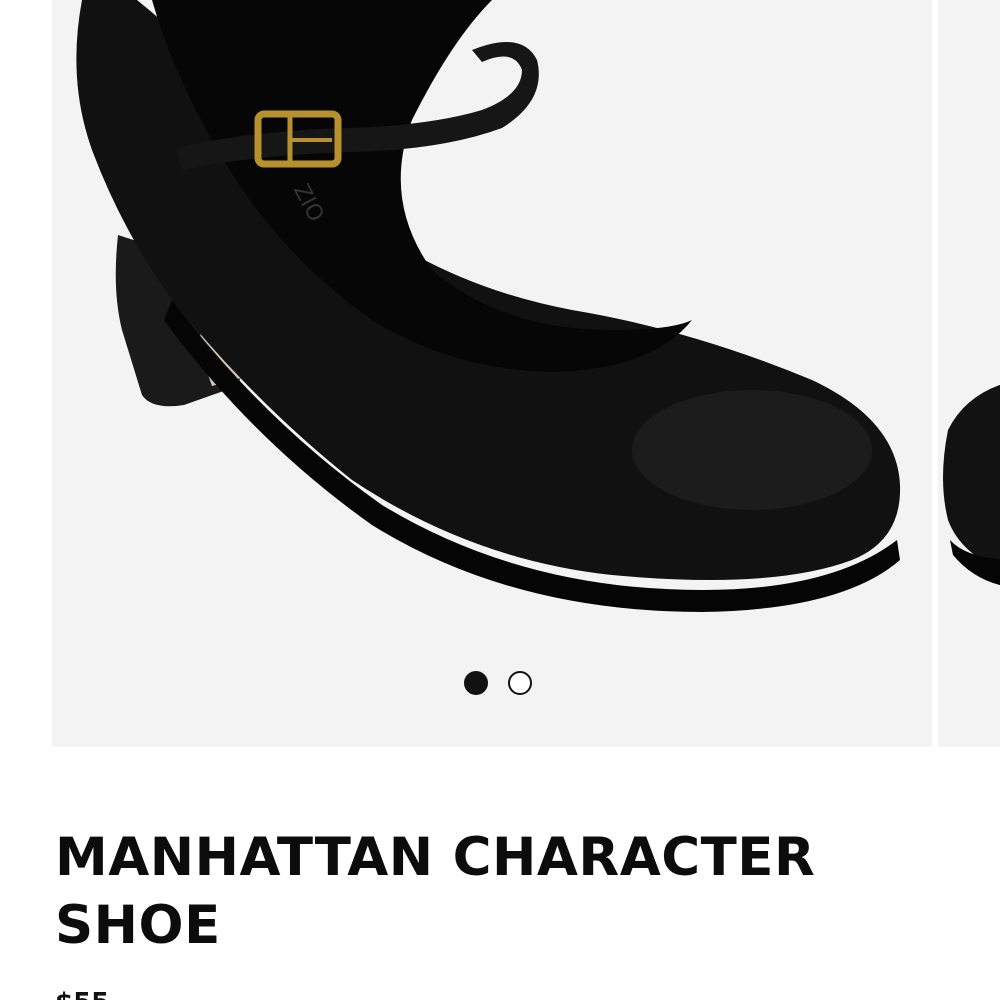 The width and height of the screenshot is (1000, 1000). Describe the element at coordinates (504, 683) in the screenshot. I see `carousel-pagination` at that location.